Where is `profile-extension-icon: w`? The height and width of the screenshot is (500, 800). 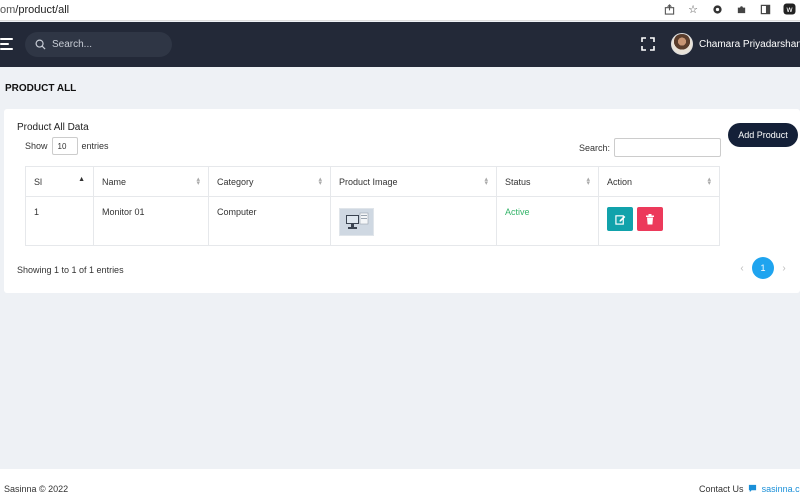 profile-extension-icon: w is located at coordinates (789, 9).